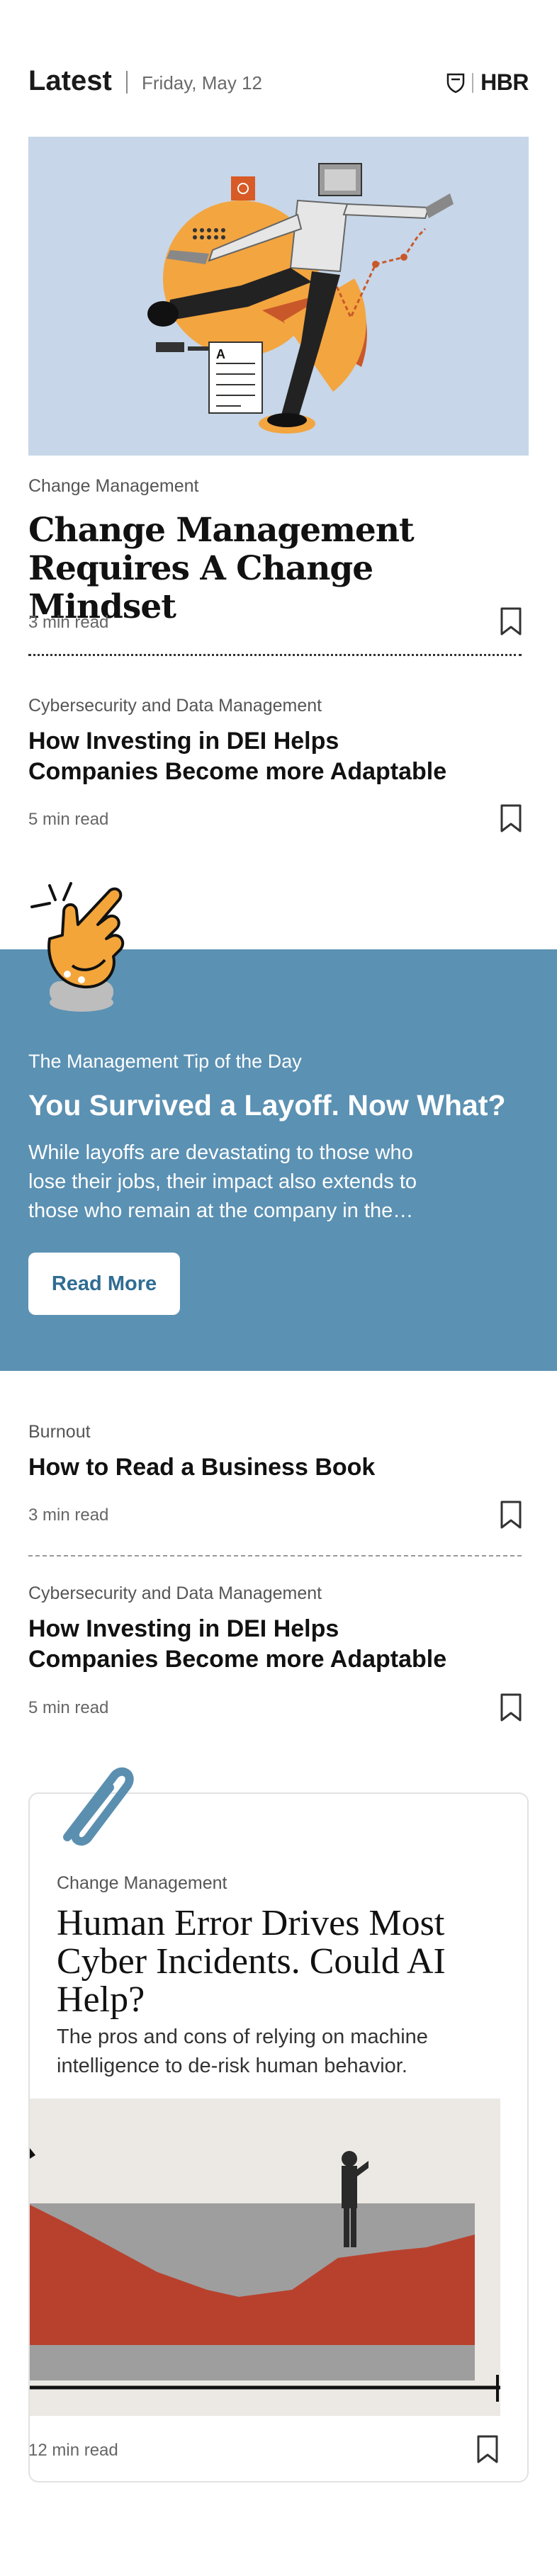 This screenshot has height=2576, width=557. What do you see at coordinates (59, 1432) in the screenshot?
I see `article-category: Burnout` at bounding box center [59, 1432].